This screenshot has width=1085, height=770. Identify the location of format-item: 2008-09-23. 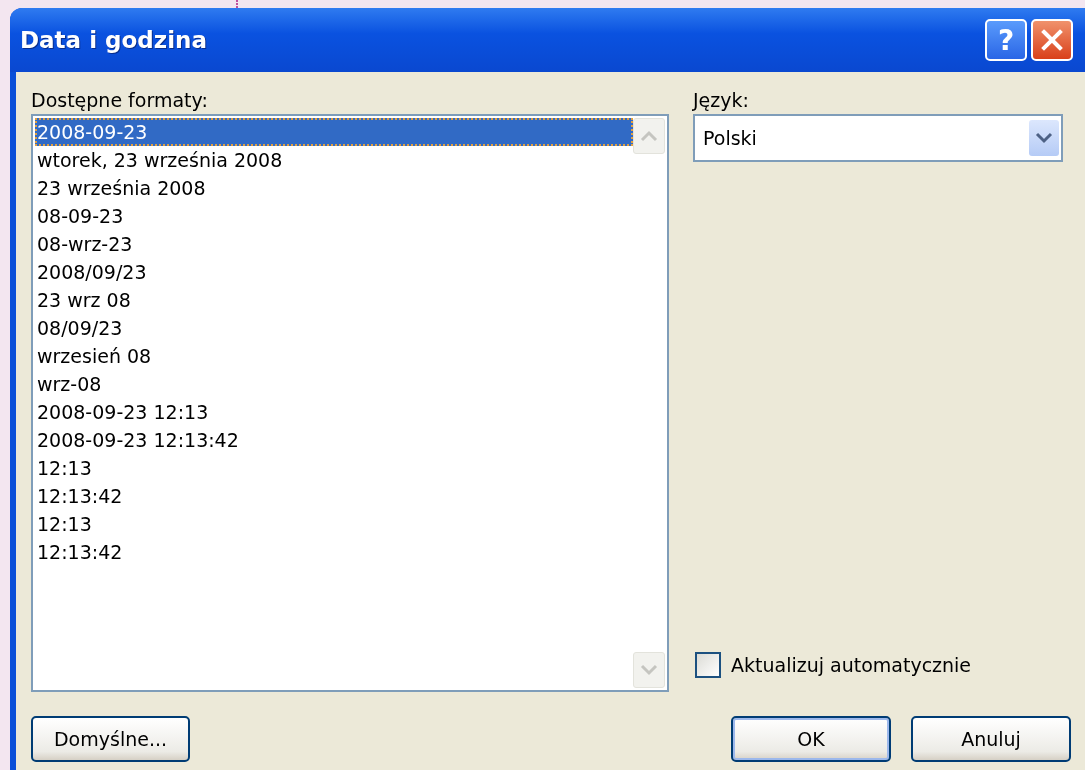
(334, 132).